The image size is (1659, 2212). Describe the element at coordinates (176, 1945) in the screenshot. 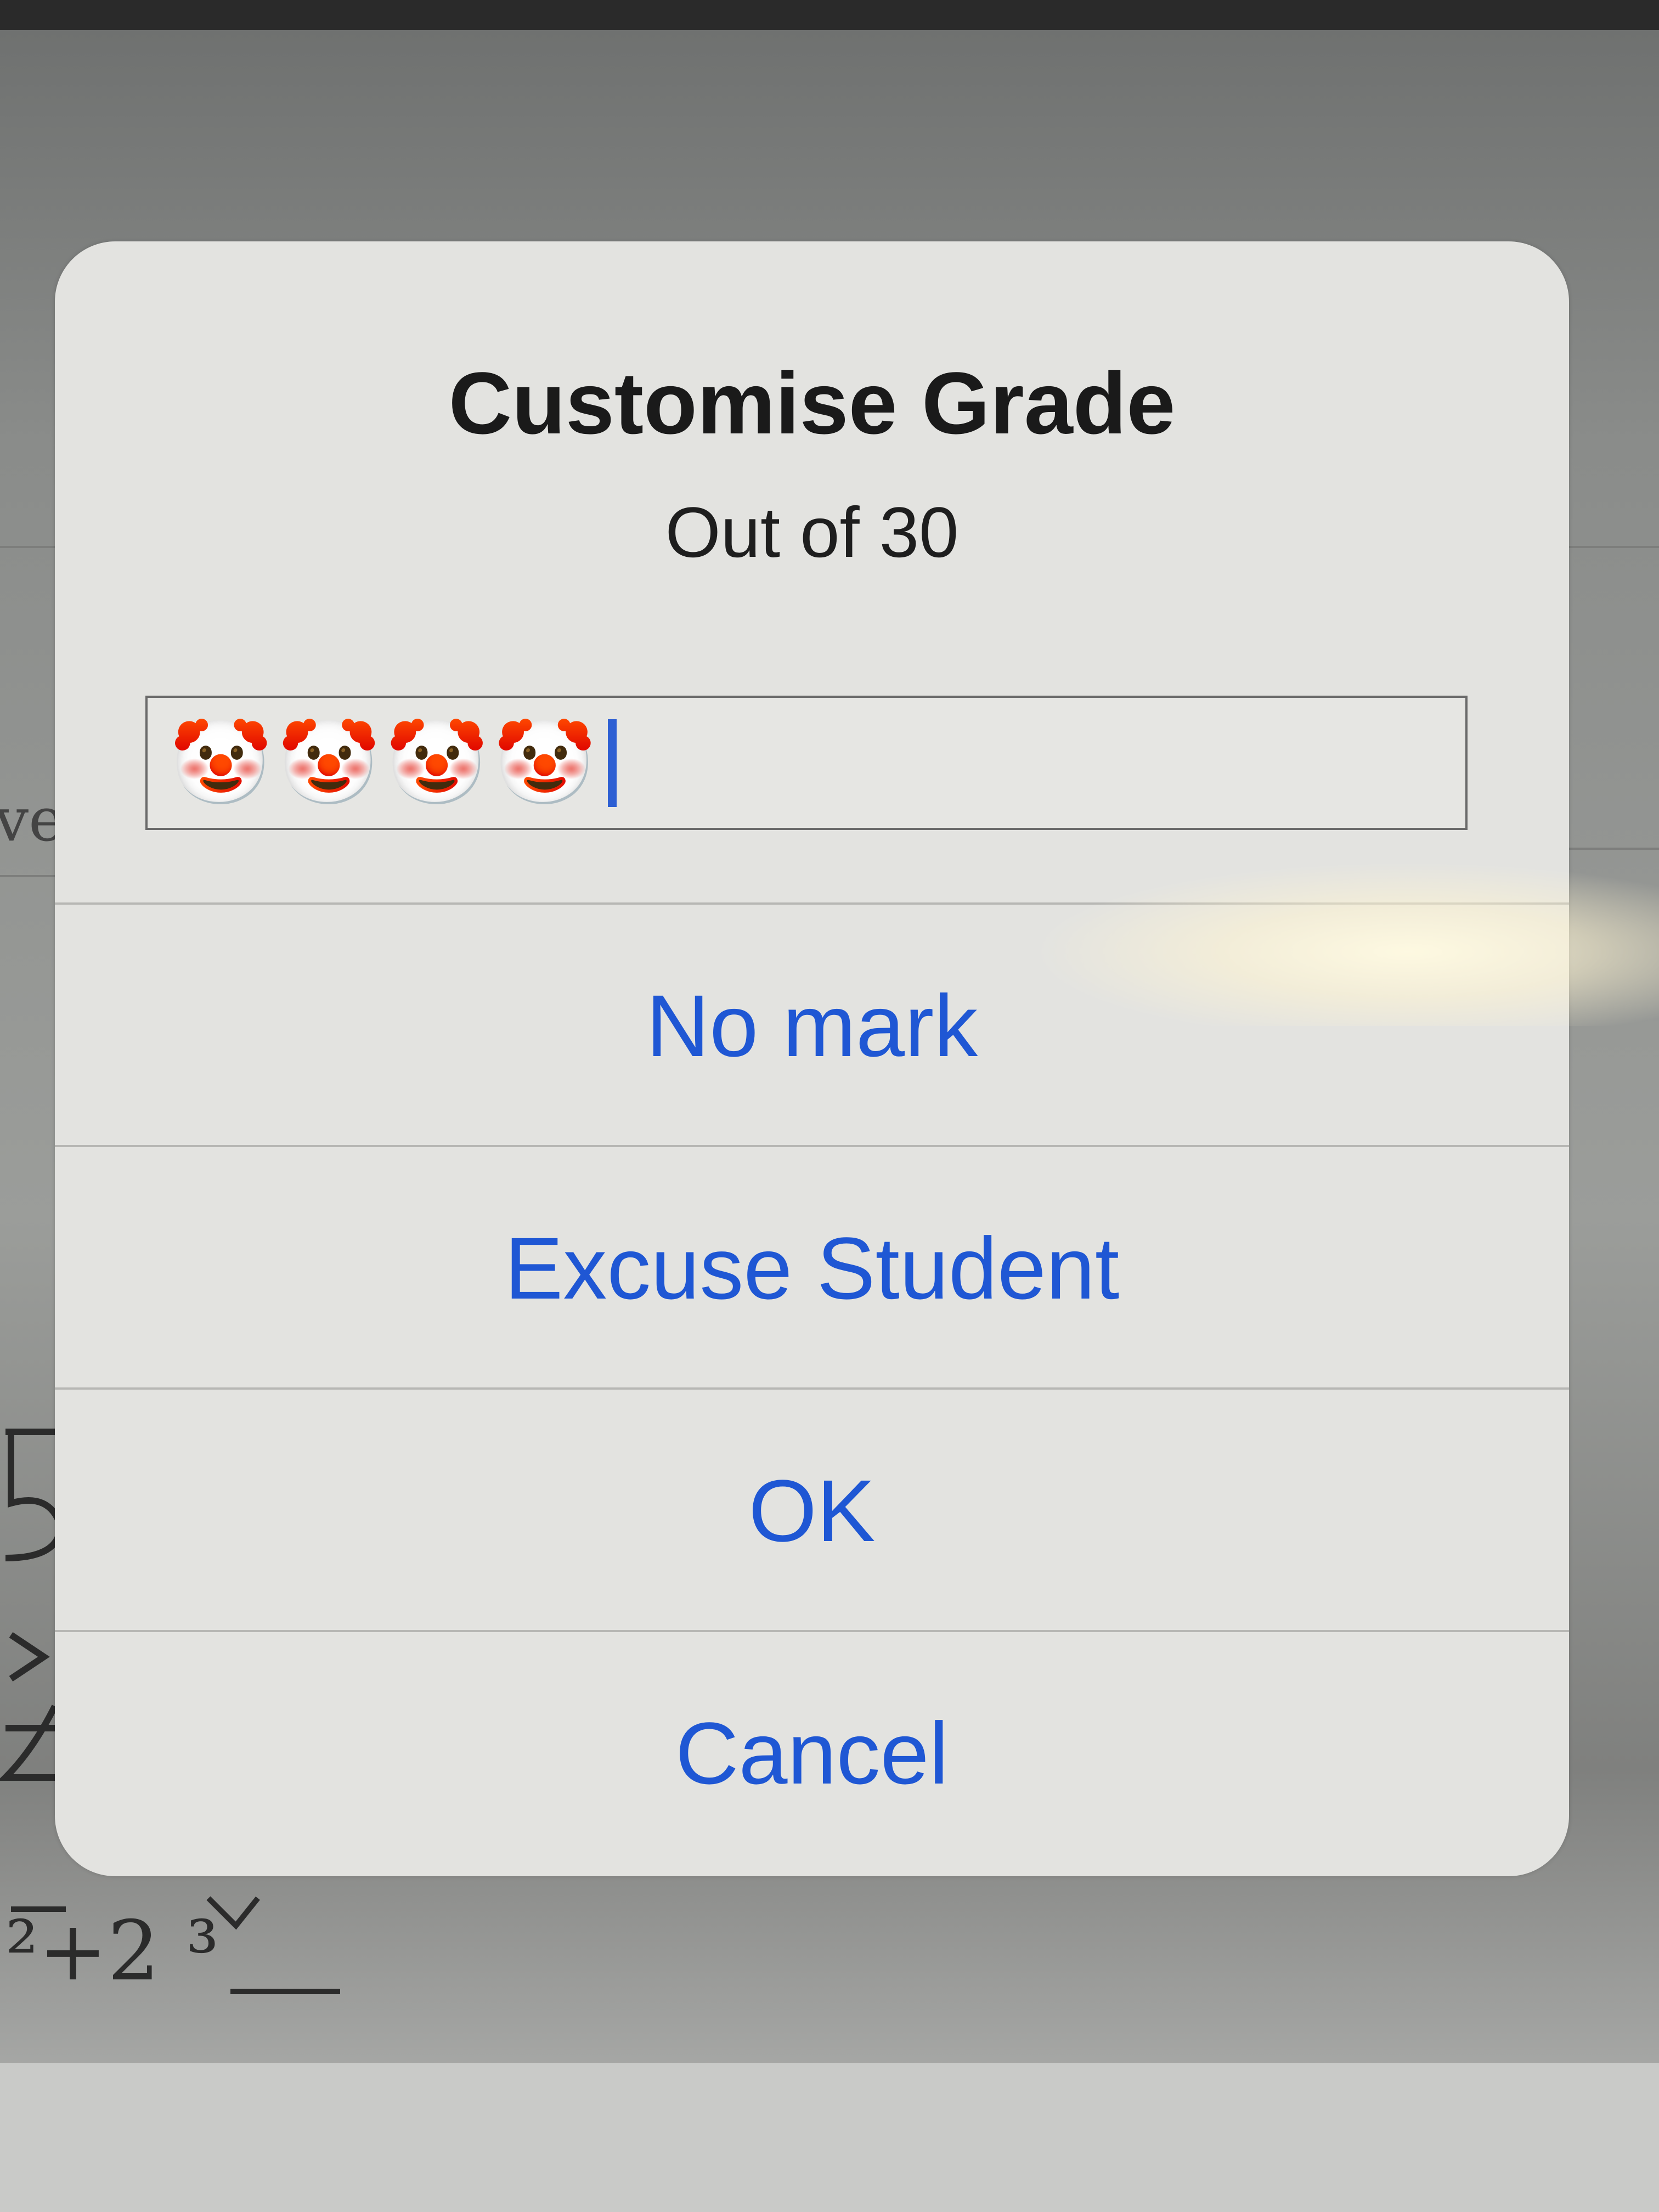

I see `background-handwriting` at that location.